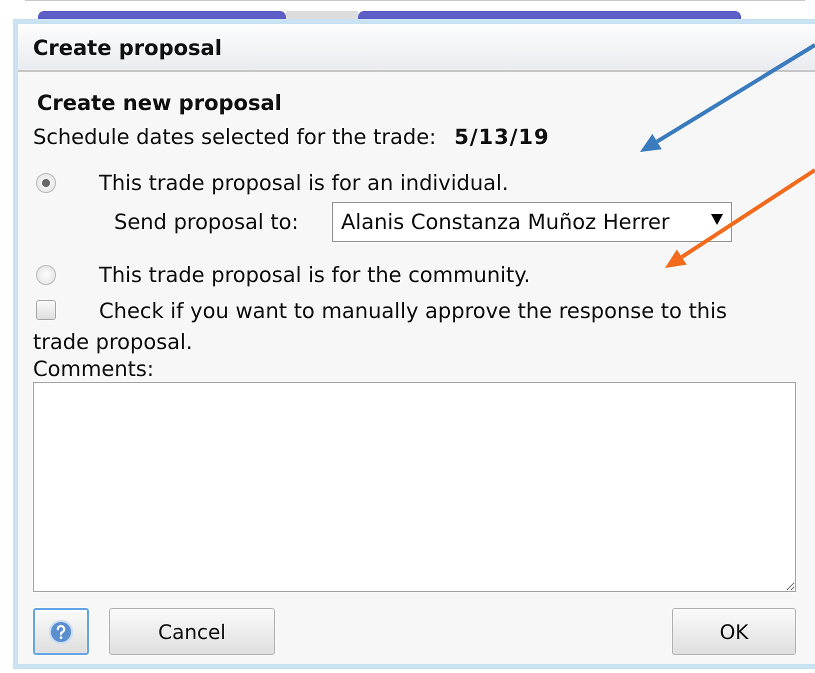 The height and width of the screenshot is (673, 815). I want to click on schedule-date: 5/13/19, so click(502, 137).